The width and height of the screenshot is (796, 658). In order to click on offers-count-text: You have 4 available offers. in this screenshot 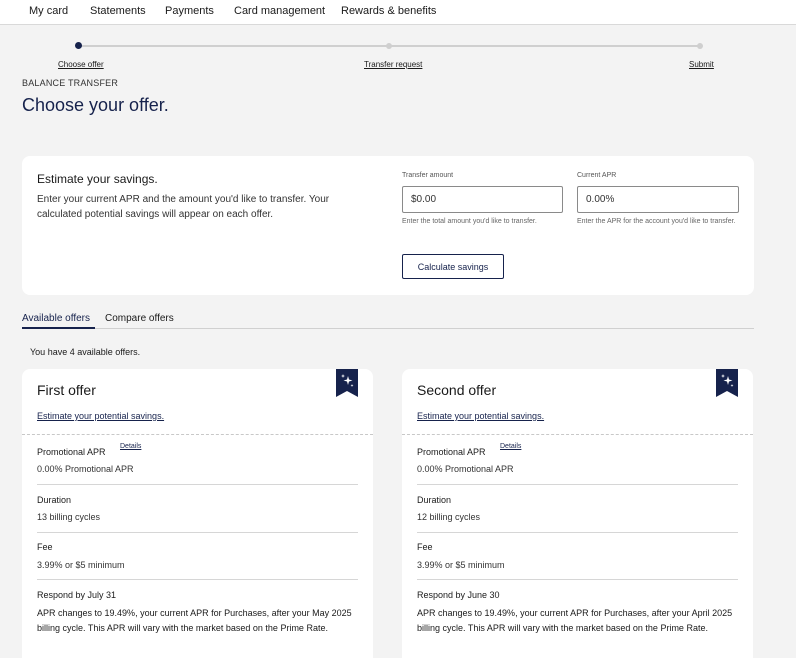, I will do `click(85, 352)`.